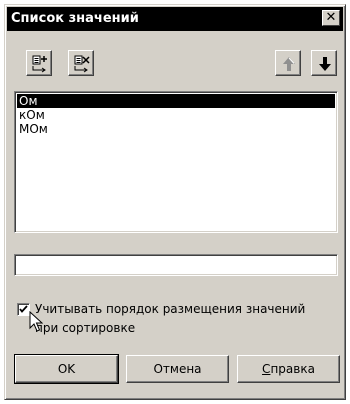 The image size is (350, 404). I want to click on delete-item-button, so click(81, 63).